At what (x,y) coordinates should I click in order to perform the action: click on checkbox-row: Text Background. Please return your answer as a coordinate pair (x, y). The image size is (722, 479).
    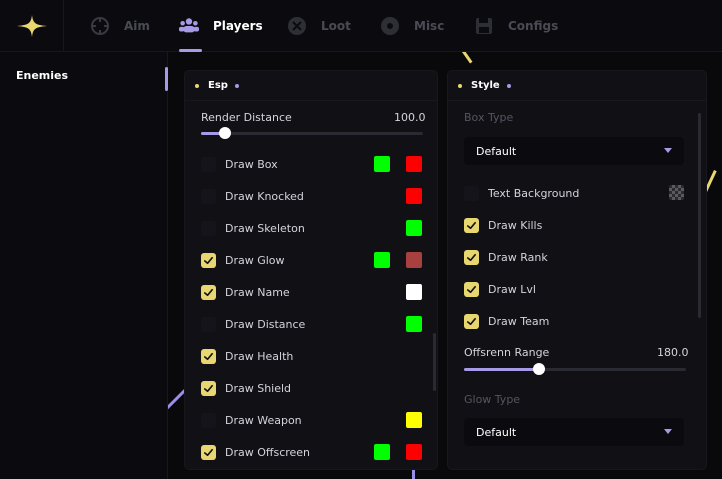
    Looking at the image, I should click on (521, 193).